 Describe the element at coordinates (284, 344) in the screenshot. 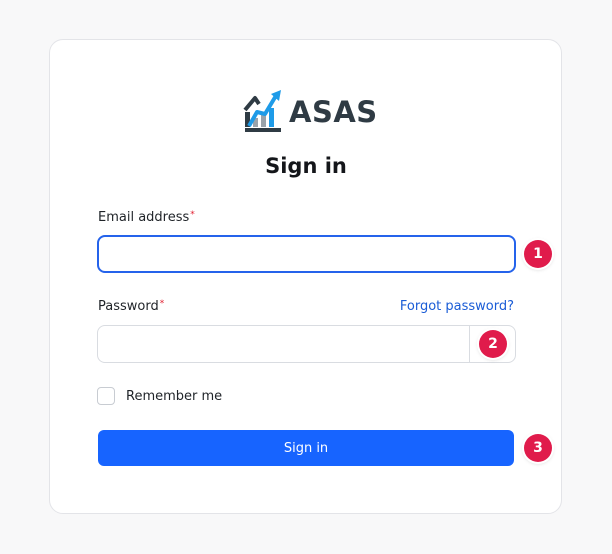

I see `password-field` at that location.